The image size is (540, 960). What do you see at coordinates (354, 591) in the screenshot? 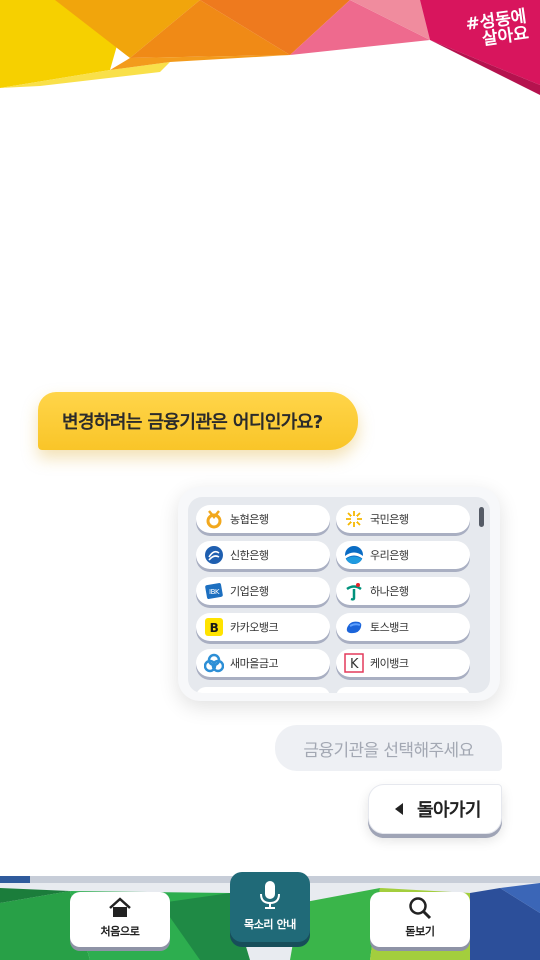
I see `hana-logo-icon` at bounding box center [354, 591].